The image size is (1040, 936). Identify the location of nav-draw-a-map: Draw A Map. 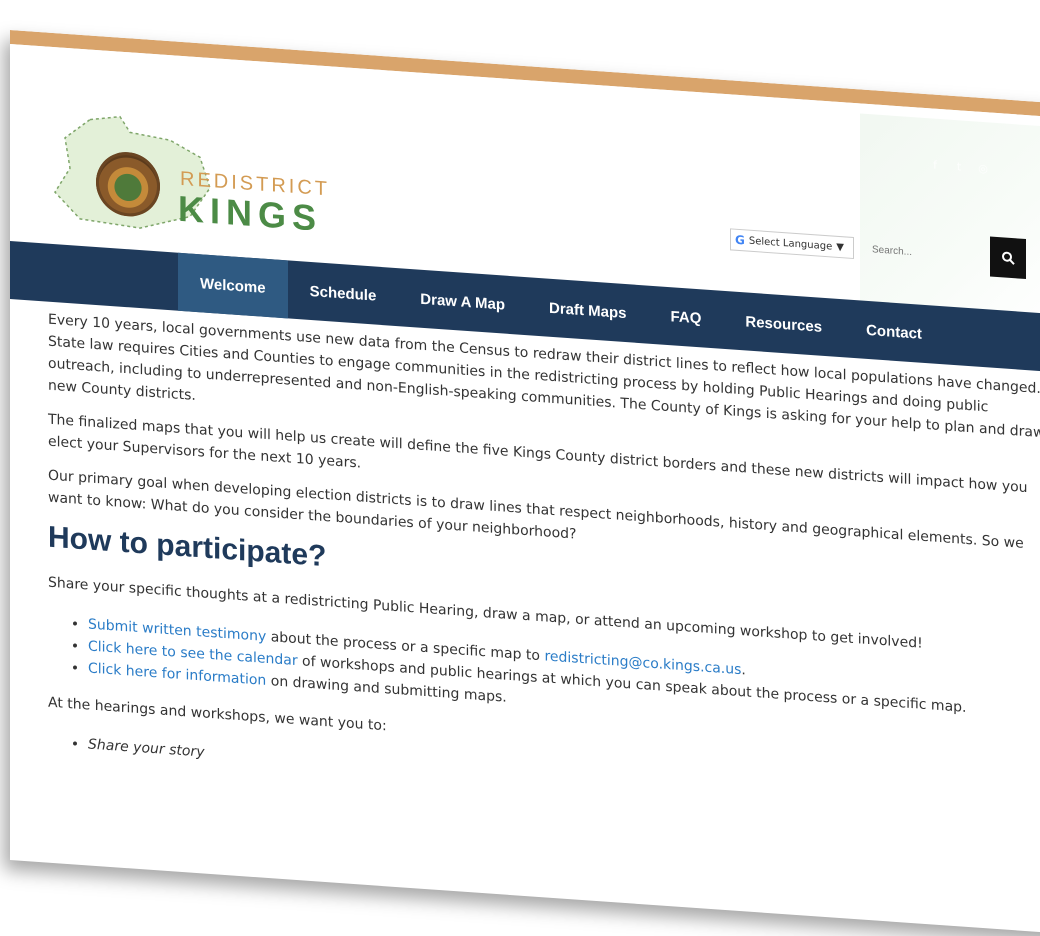
(462, 301).